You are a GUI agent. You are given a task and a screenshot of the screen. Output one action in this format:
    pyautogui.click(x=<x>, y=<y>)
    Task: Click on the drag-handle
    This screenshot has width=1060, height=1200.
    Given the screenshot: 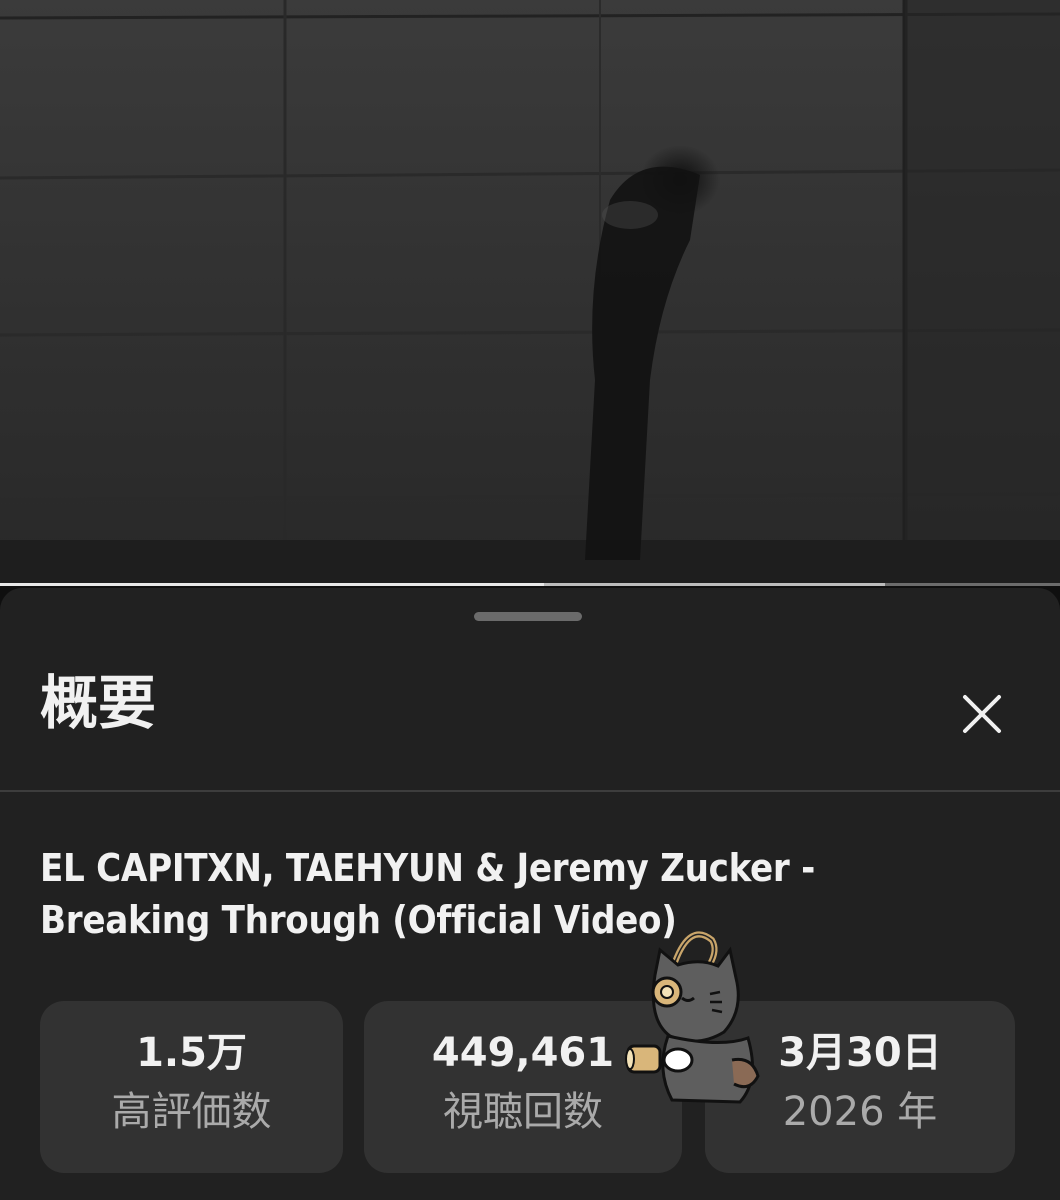 What is the action you would take?
    pyautogui.click(x=528, y=616)
    